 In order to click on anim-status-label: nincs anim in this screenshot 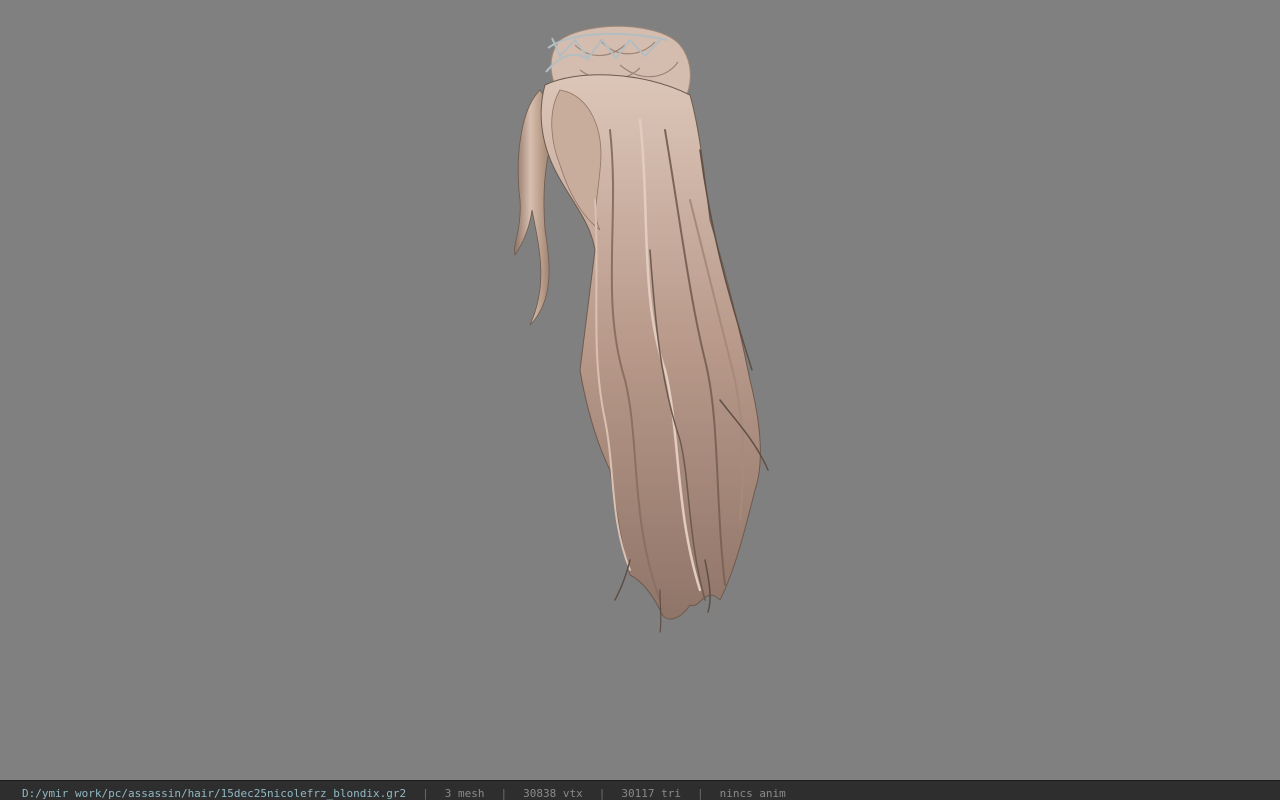, I will do `click(752, 793)`.